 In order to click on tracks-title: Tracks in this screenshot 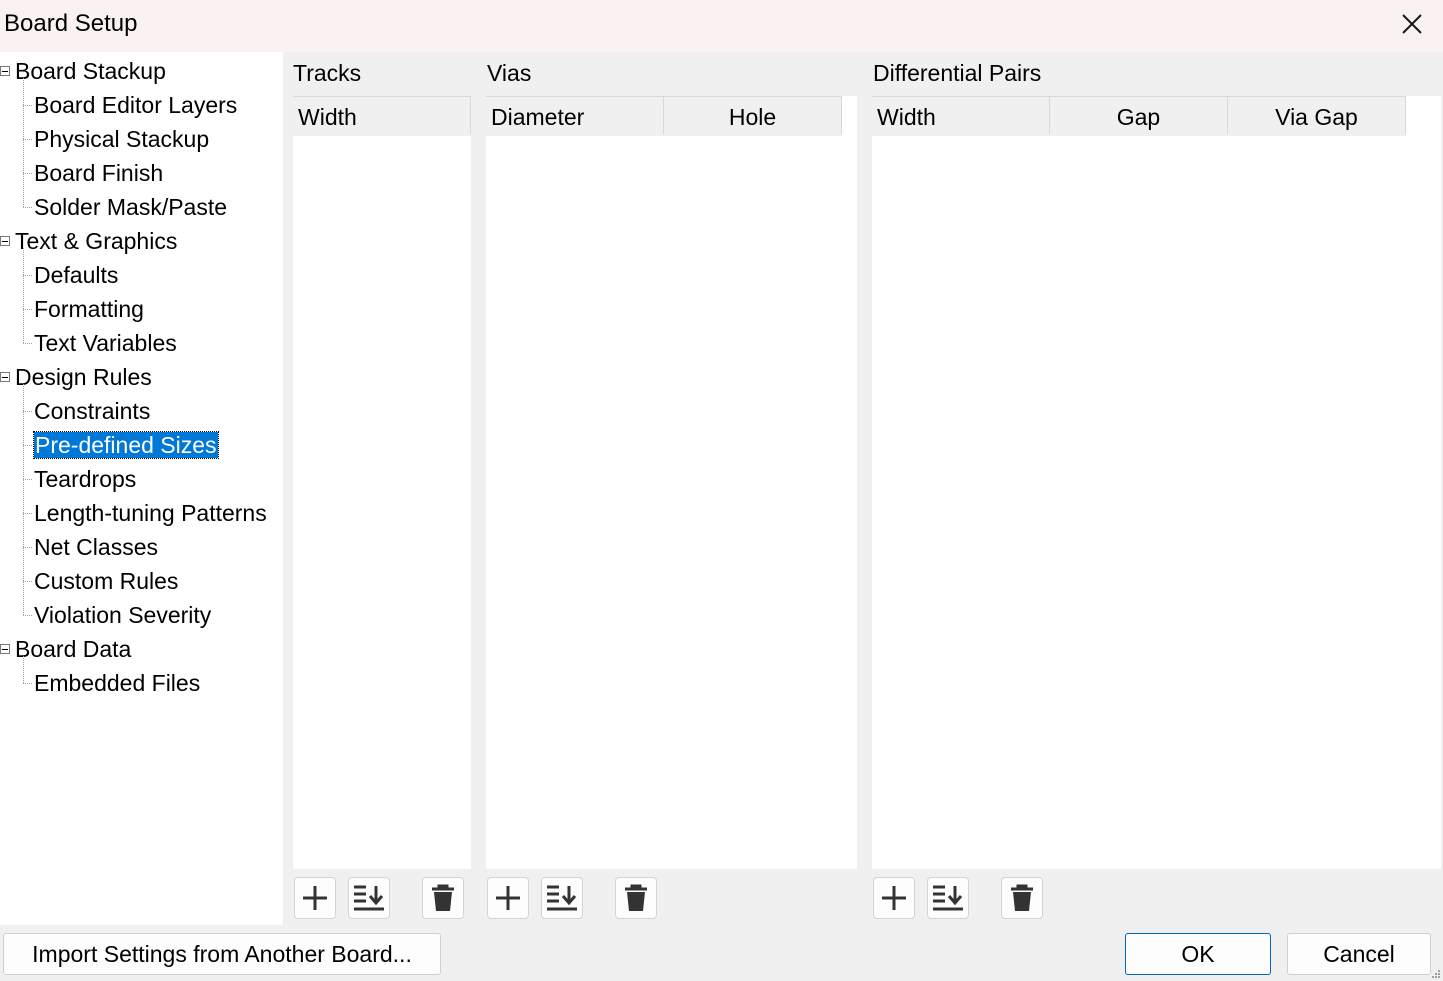, I will do `click(327, 73)`.